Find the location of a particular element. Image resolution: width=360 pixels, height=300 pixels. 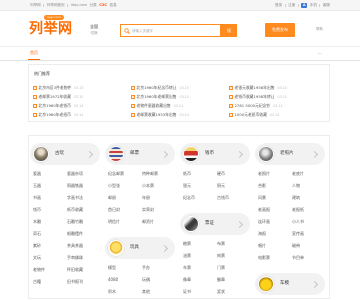

login-link: 登录 is located at coordinates (278, 5).